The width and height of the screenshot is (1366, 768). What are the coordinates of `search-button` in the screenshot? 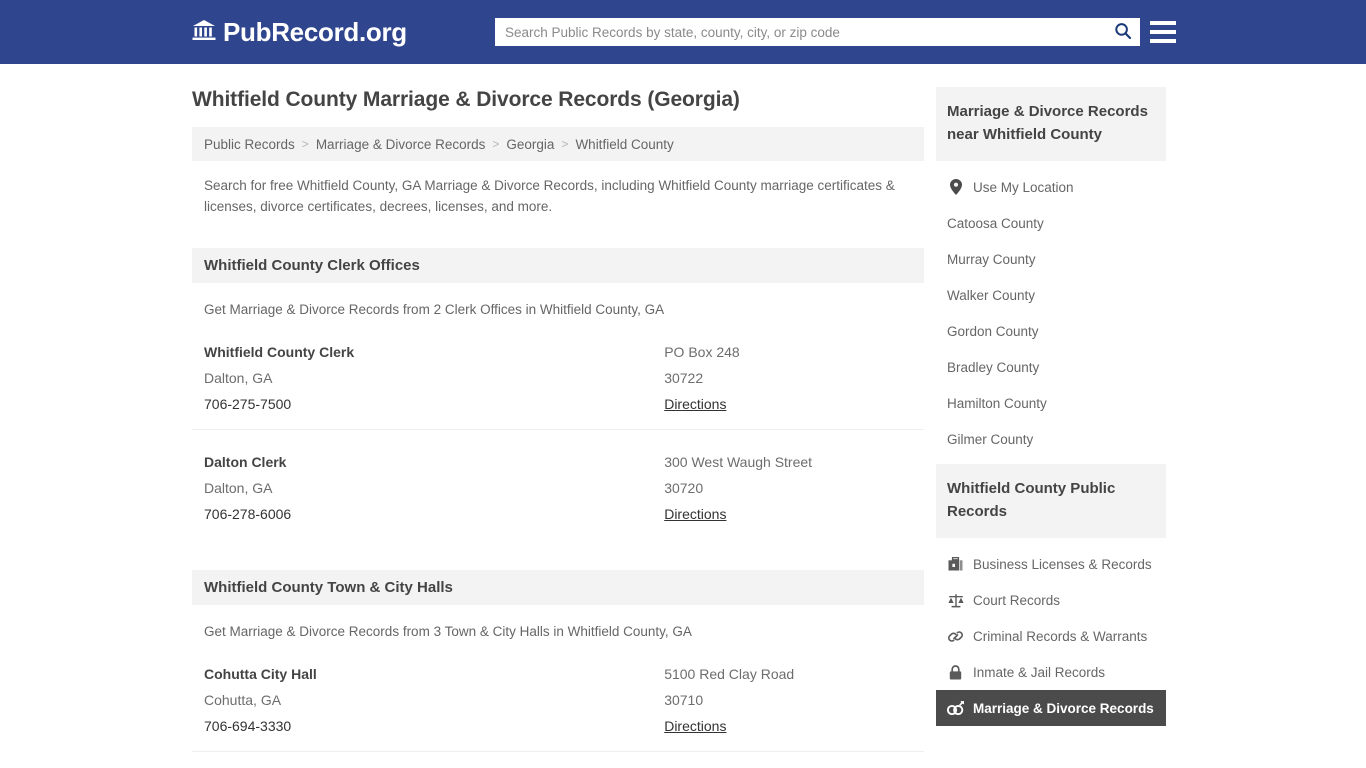 It's located at (1123, 32).